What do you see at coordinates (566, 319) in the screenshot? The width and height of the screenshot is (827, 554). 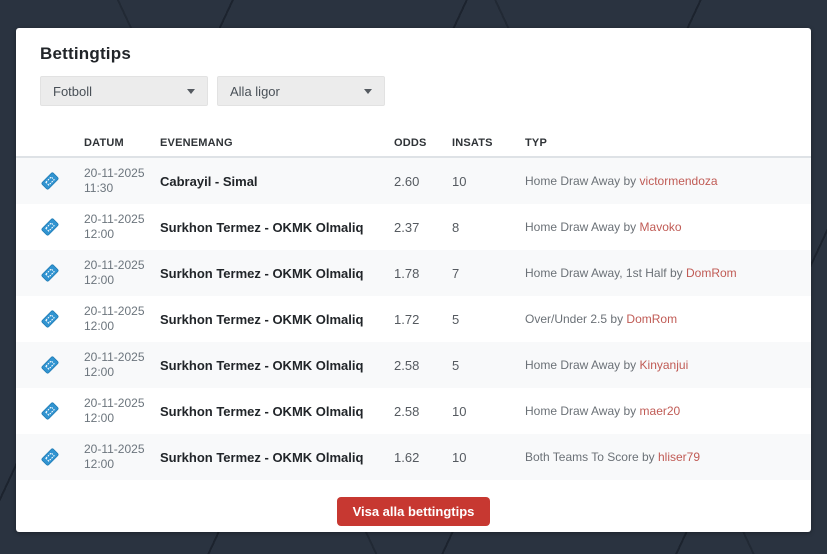 I see `bet-type-label: Over/Under 2.5` at bounding box center [566, 319].